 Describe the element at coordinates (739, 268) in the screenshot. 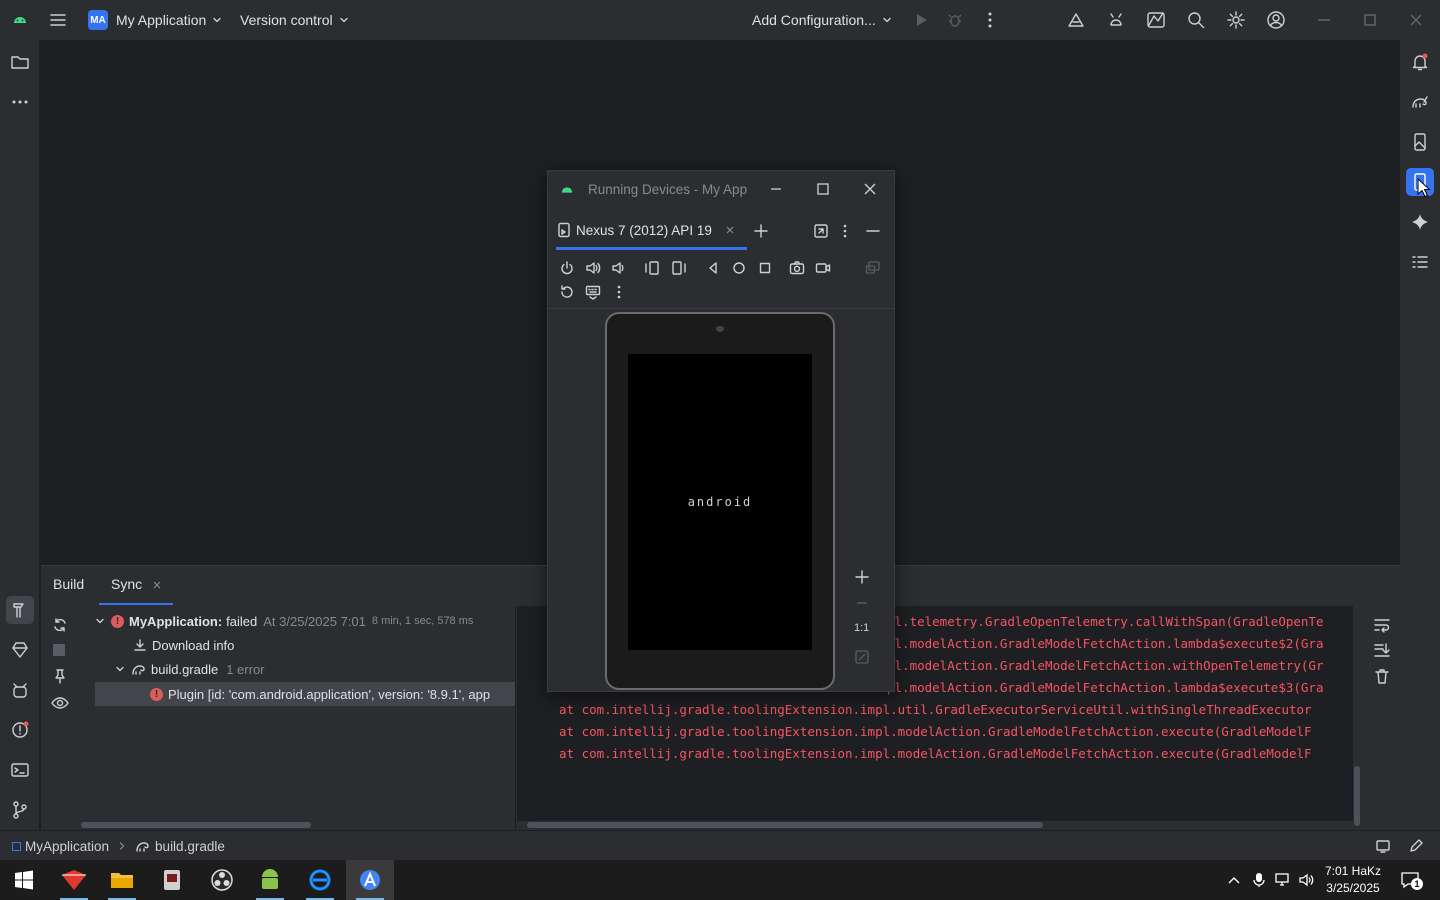

I see `home-icon` at that location.